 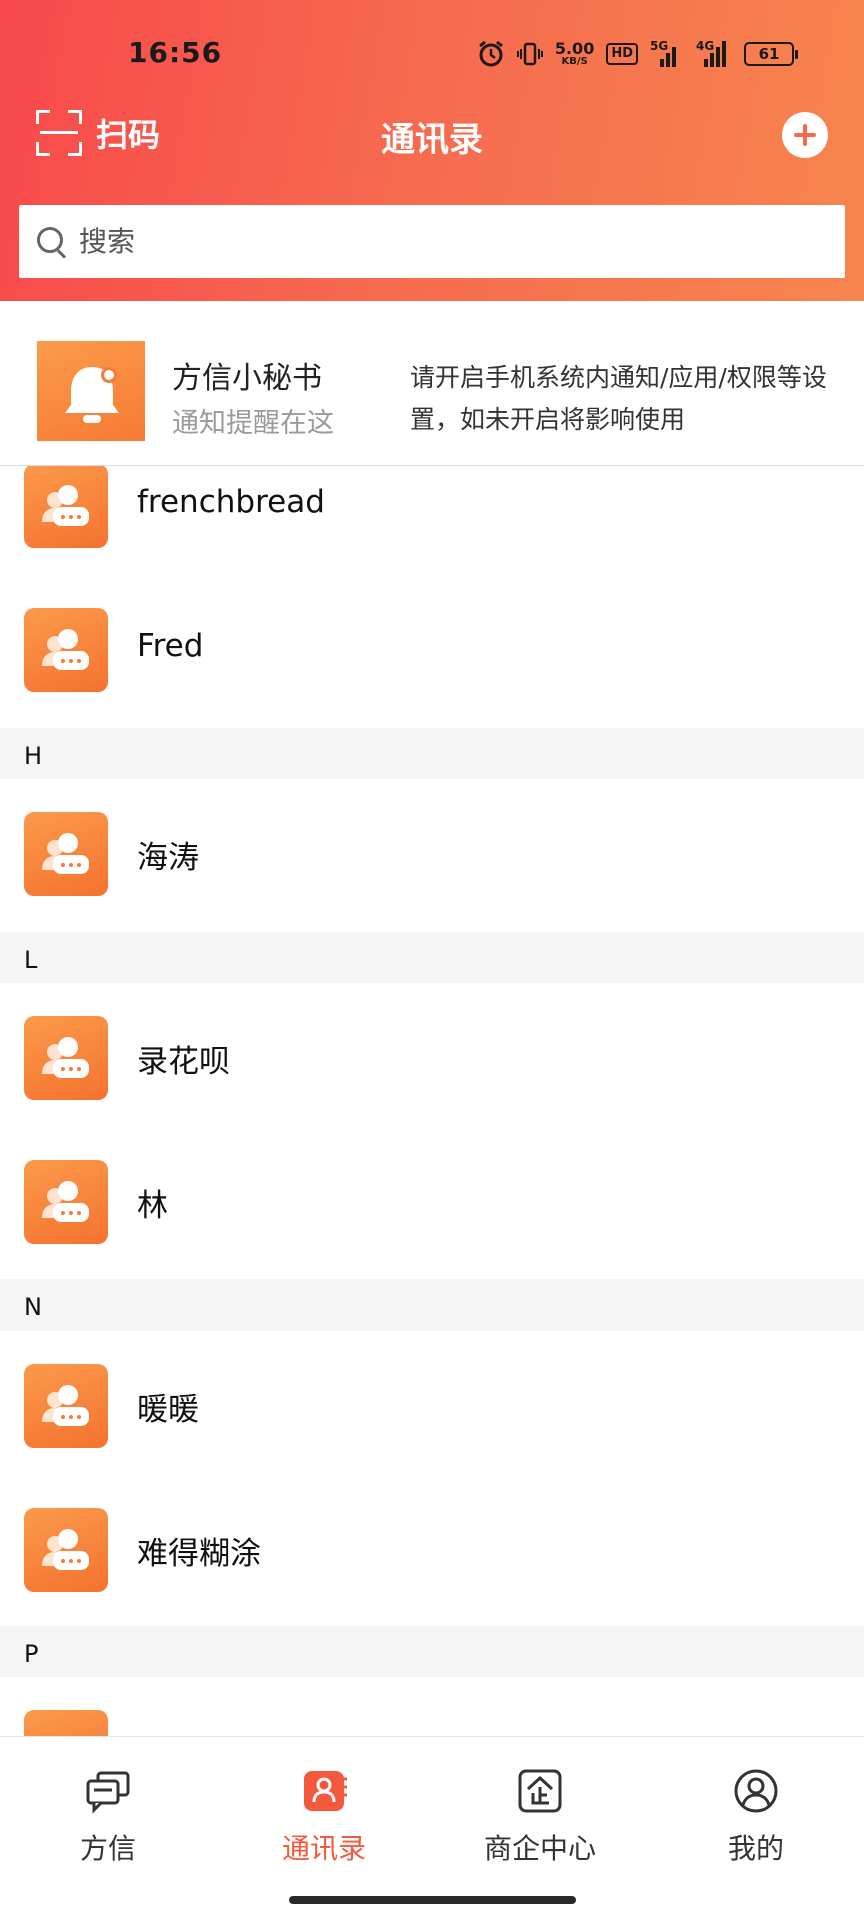 I want to click on signal-4g-label: 4G, so click(x=705, y=46).